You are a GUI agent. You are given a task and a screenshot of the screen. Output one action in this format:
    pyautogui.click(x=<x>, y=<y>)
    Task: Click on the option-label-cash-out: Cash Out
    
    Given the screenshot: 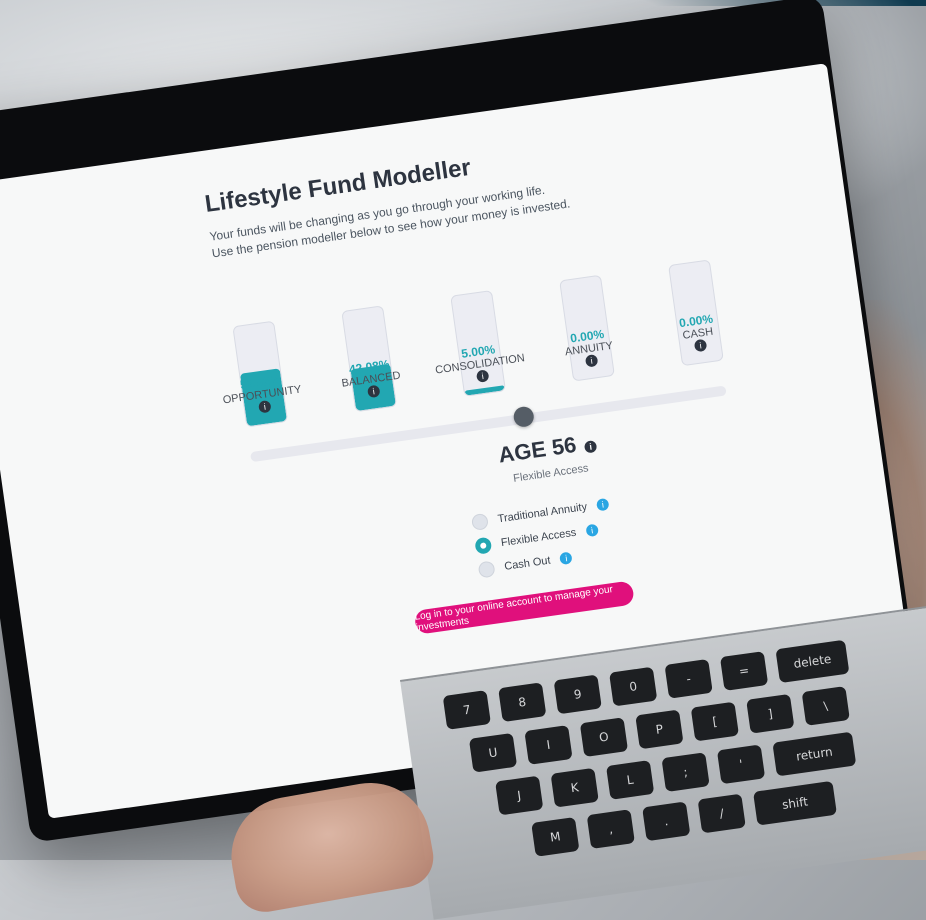 What is the action you would take?
    pyautogui.click(x=527, y=563)
    